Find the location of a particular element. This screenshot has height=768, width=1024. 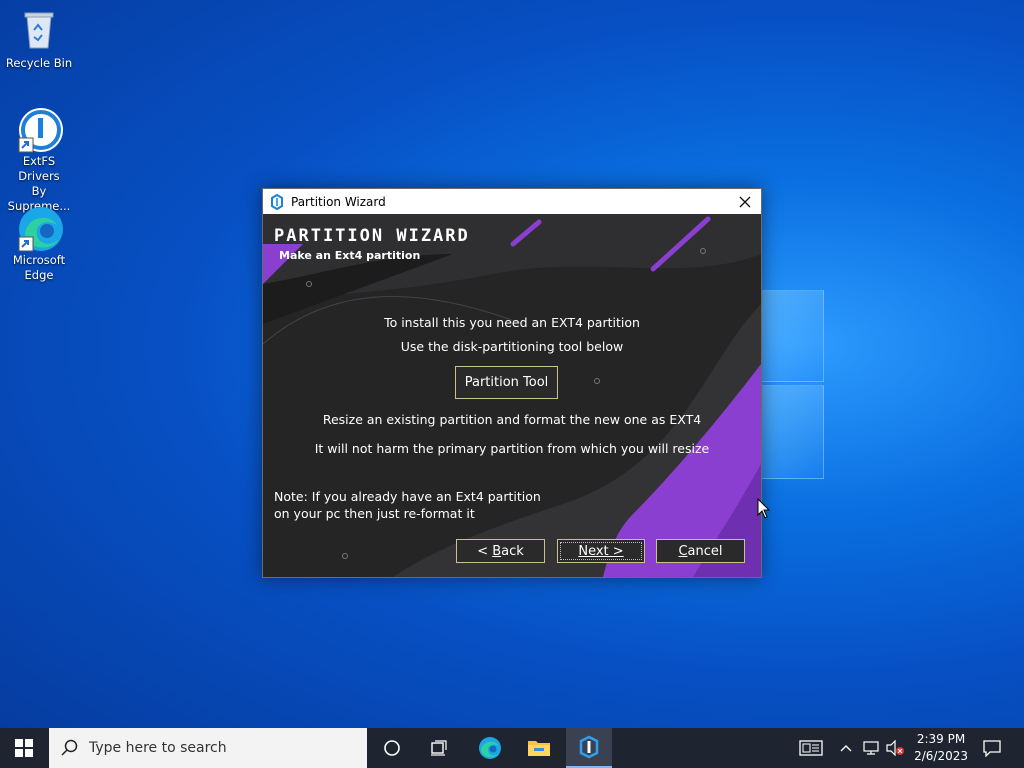

volume-button is located at coordinates (895, 748).